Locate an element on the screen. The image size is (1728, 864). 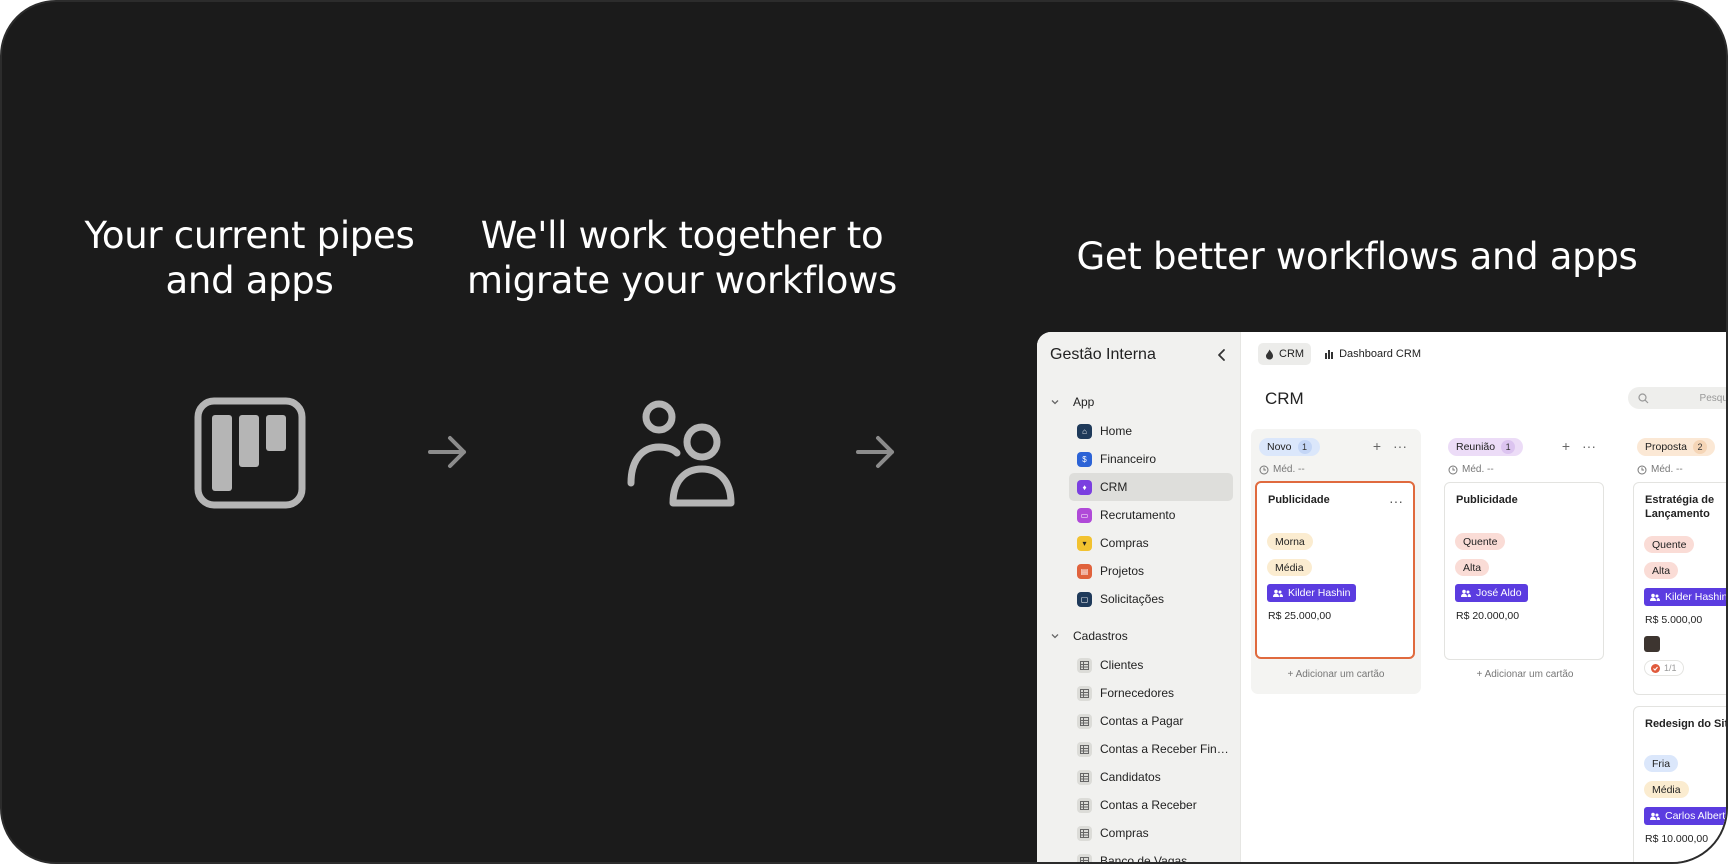
column-label: Novo 1 is located at coordinates (1289, 447).